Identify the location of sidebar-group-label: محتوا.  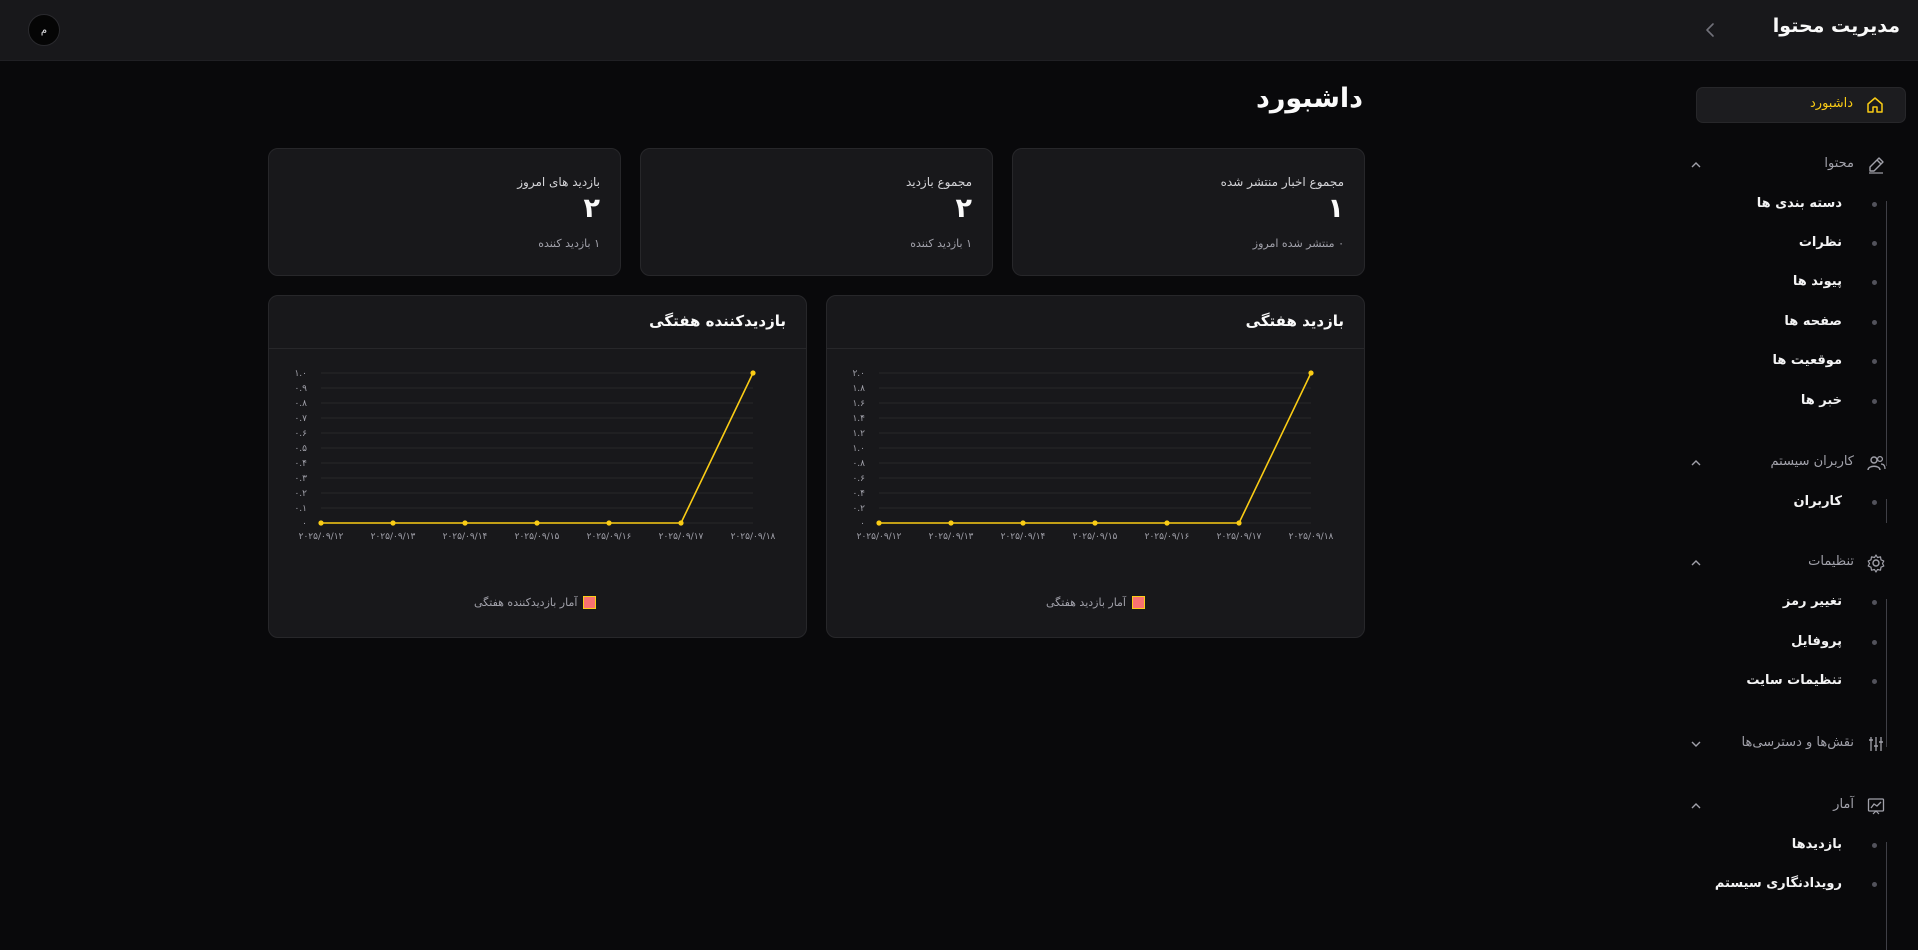
(1839, 163).